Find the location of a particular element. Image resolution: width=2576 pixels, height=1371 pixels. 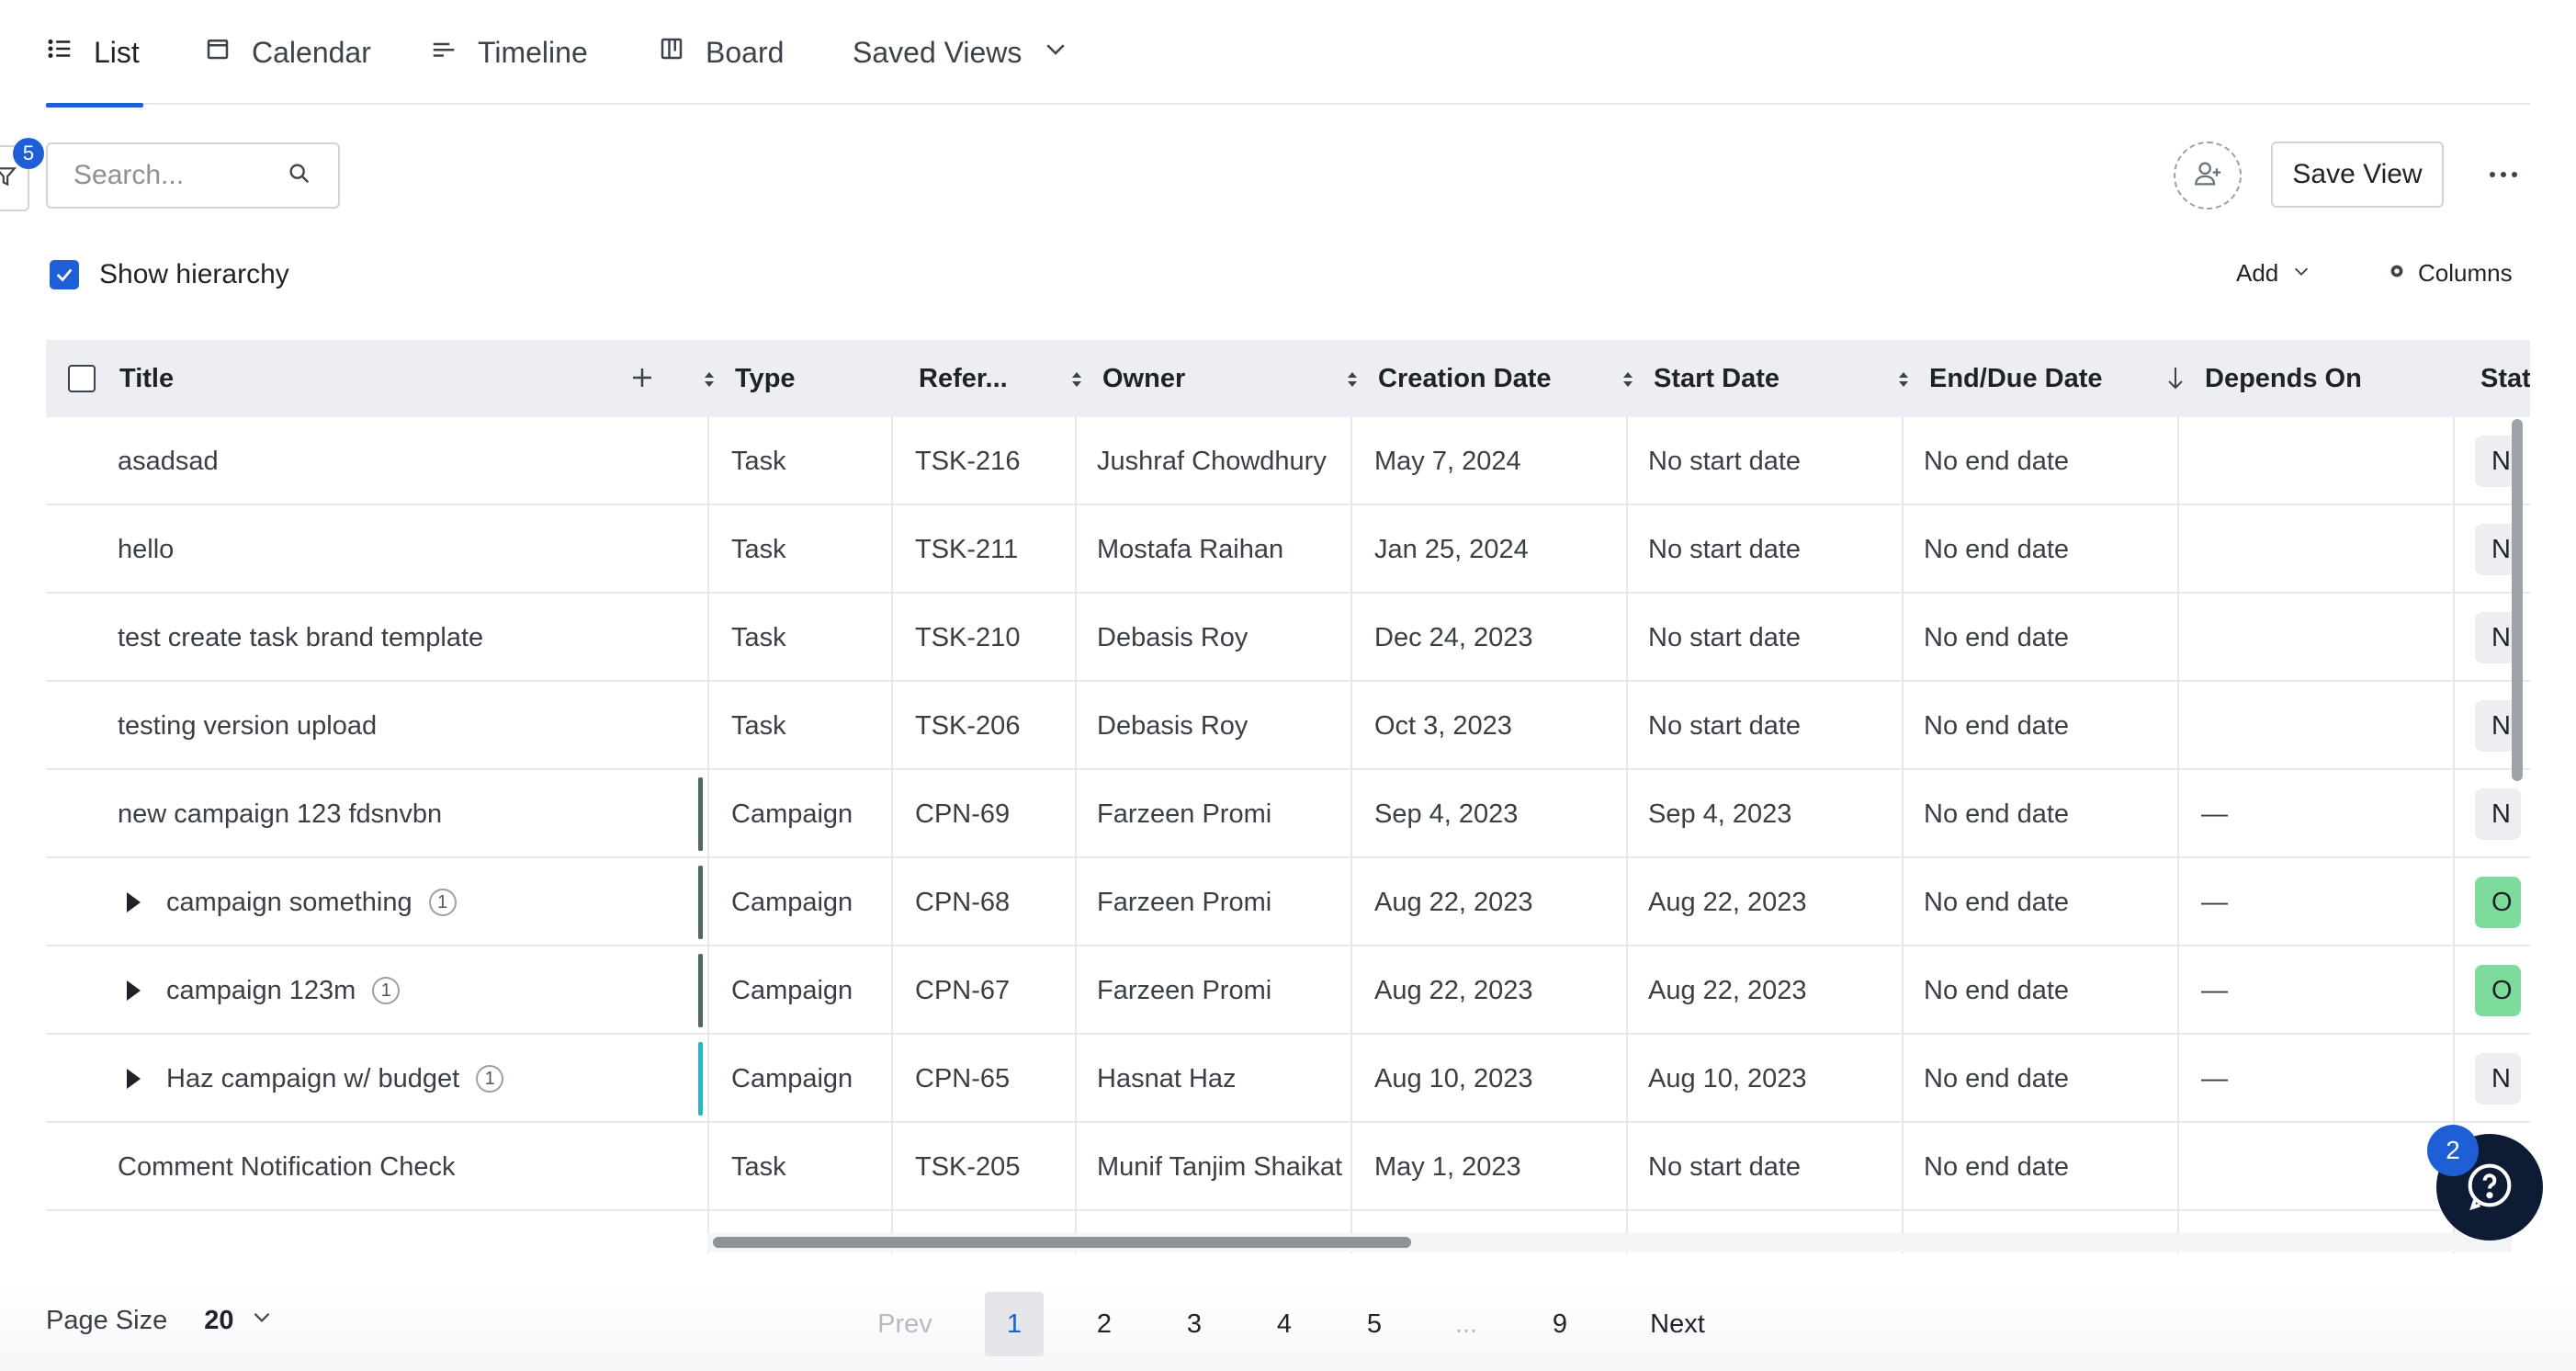

row-title: campaign something is located at coordinates (289, 903).